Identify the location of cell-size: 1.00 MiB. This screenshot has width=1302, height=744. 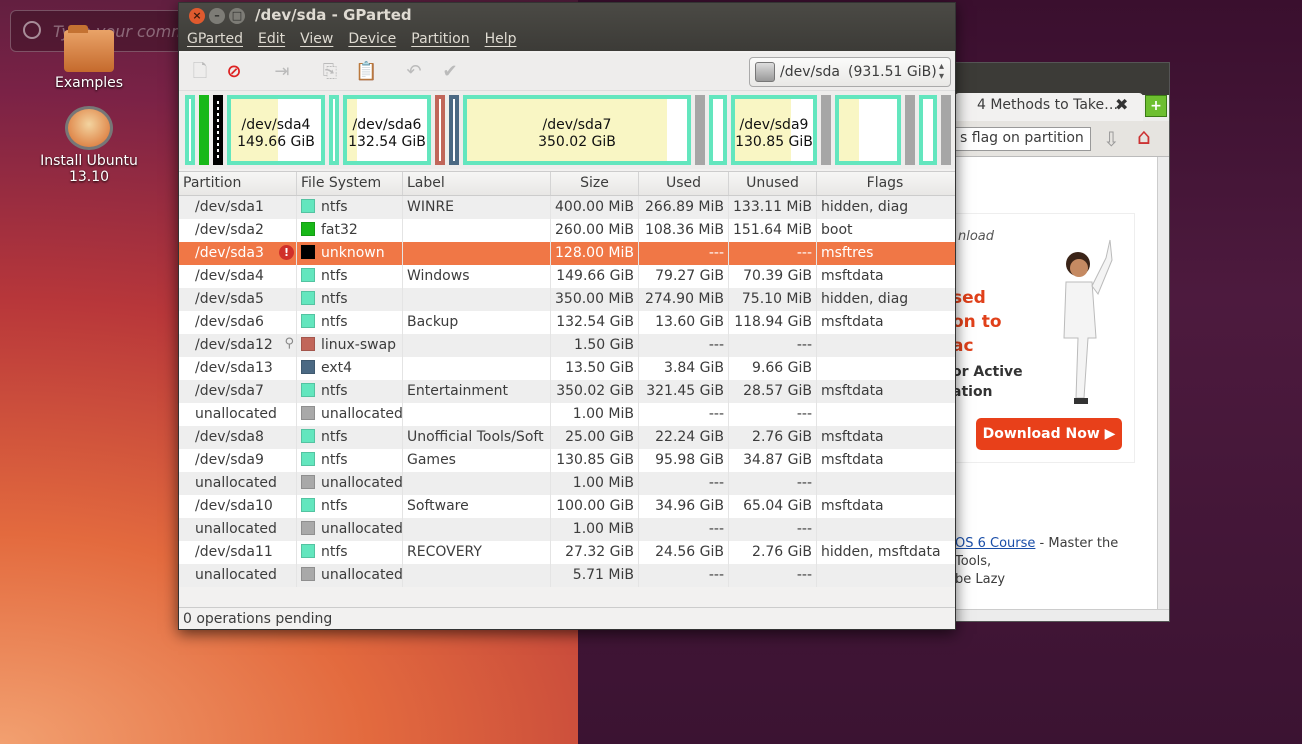
(595, 414).